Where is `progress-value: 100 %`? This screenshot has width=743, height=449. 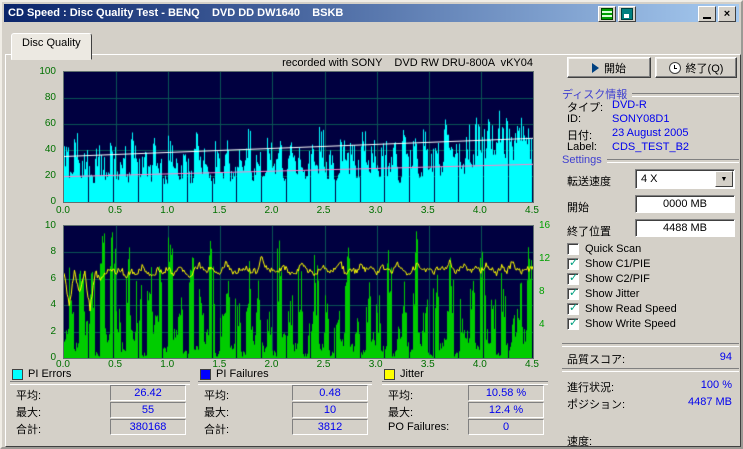 progress-value: 100 % is located at coordinates (716, 385).